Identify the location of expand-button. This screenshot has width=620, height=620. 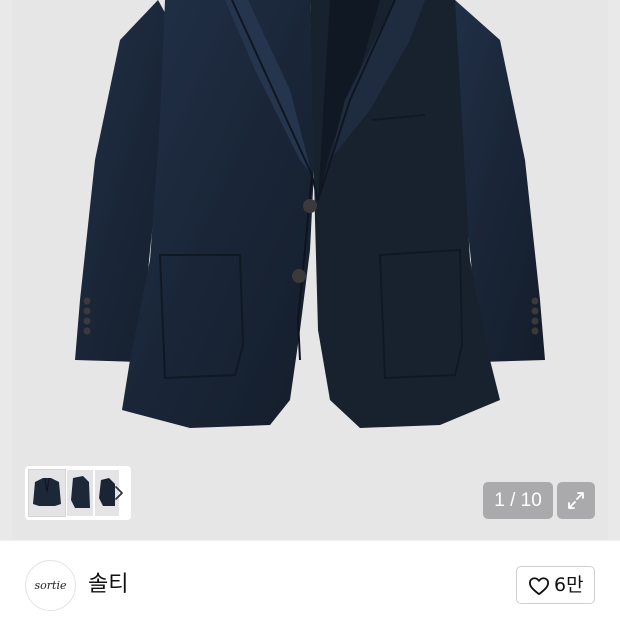
(576, 500).